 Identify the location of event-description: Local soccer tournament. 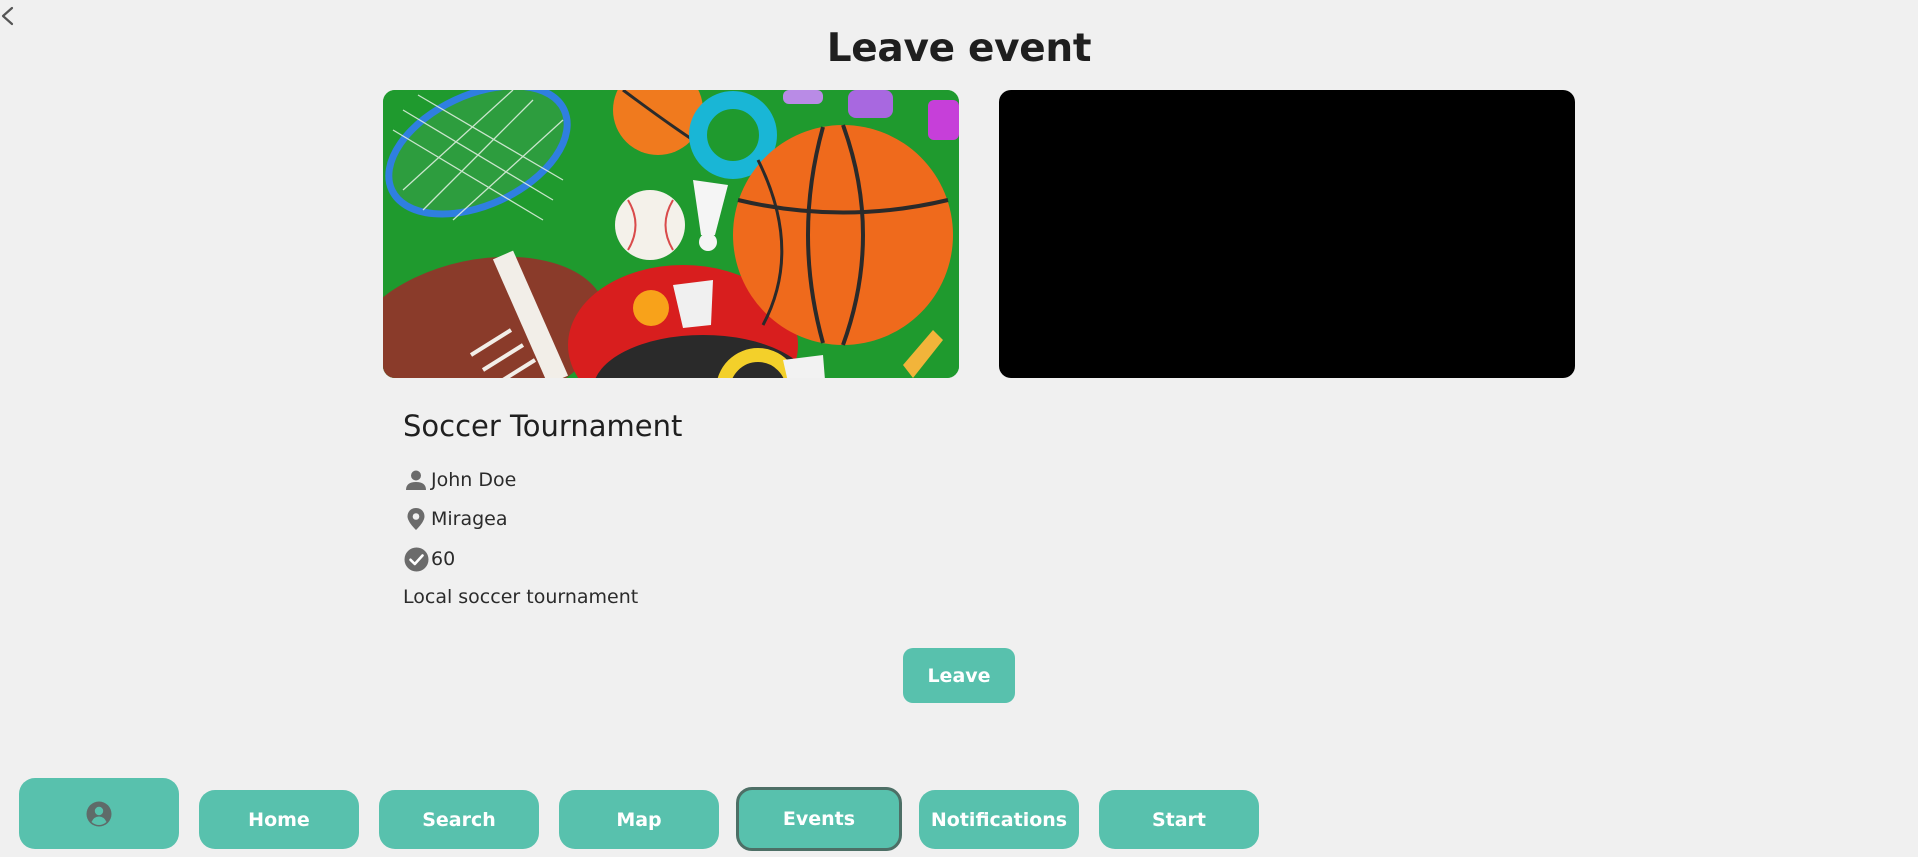
(521, 597).